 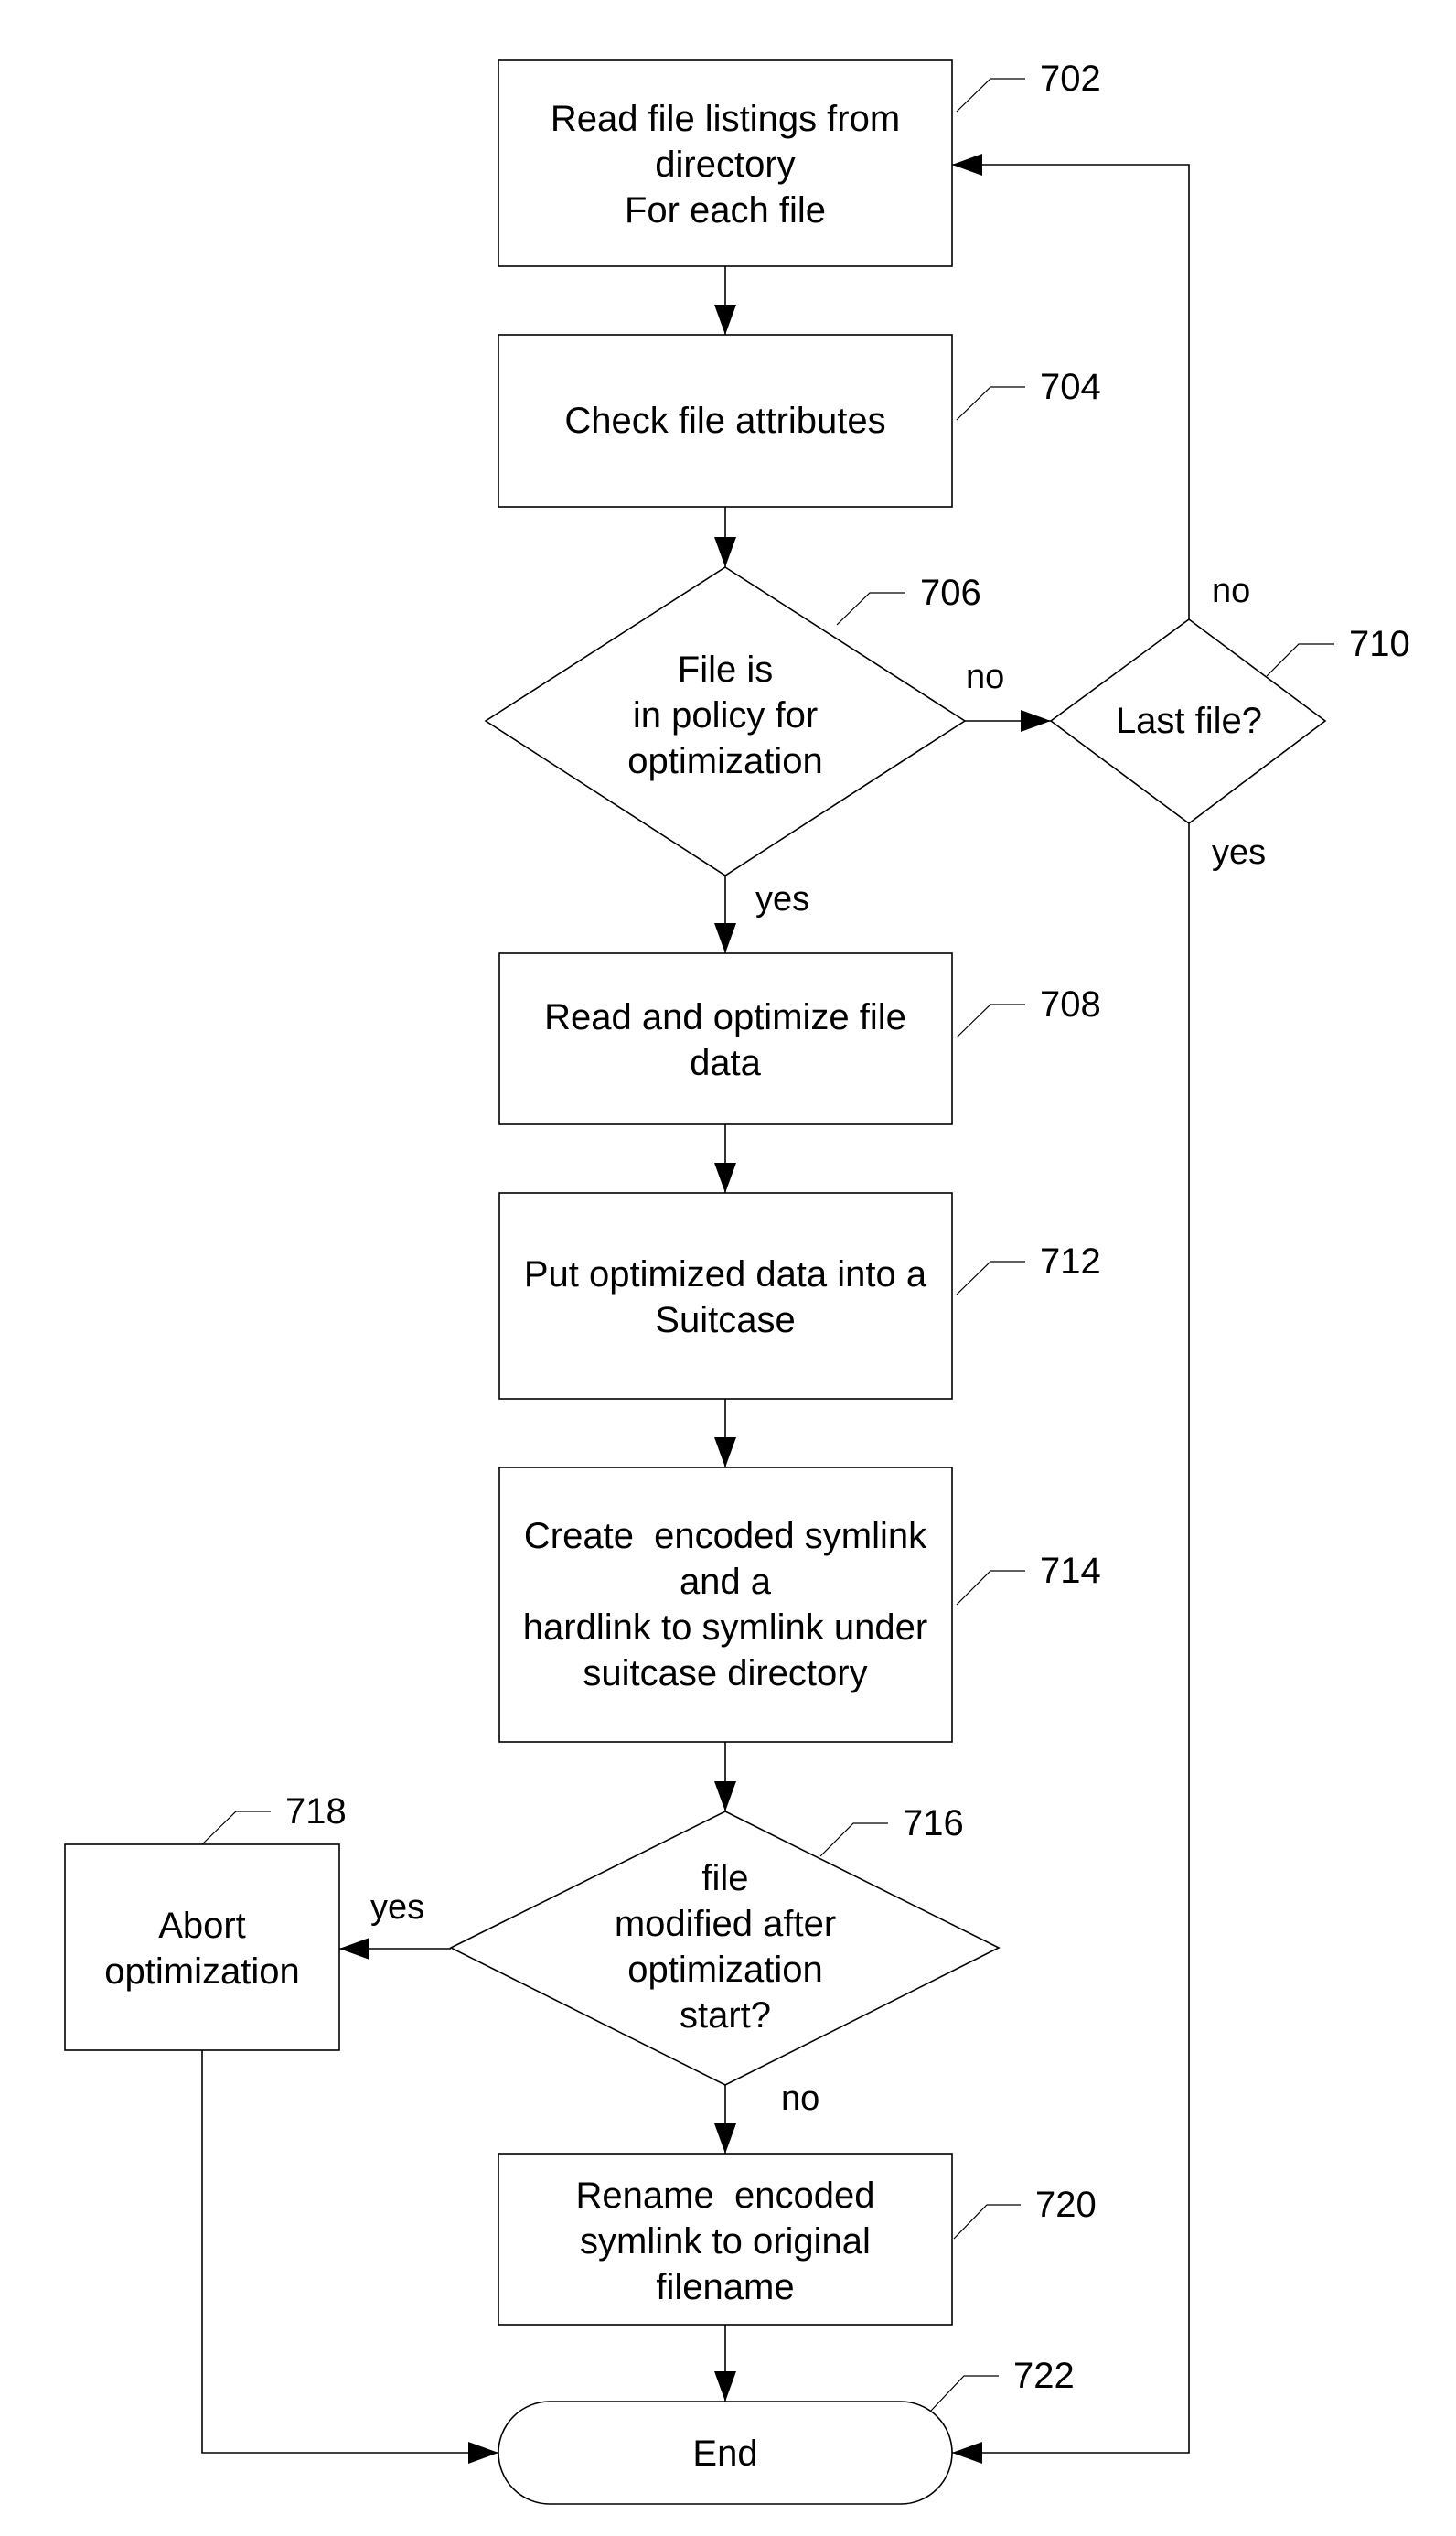 What do you see at coordinates (725, 715) in the screenshot?
I see `node-706-line-2: in policy for` at bounding box center [725, 715].